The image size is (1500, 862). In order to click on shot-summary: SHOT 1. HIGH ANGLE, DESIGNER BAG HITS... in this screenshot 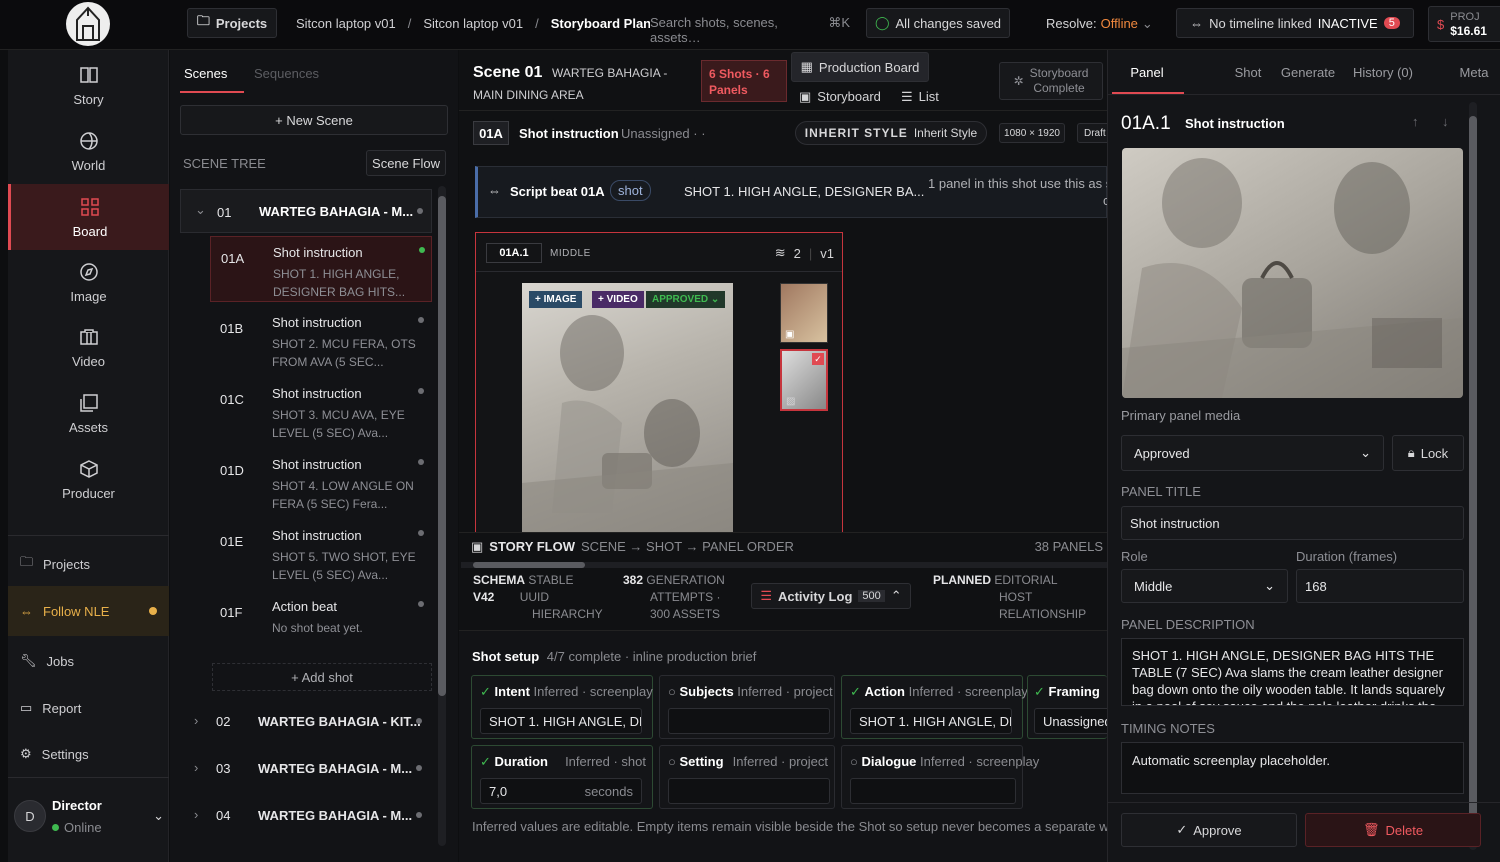, I will do `click(339, 283)`.